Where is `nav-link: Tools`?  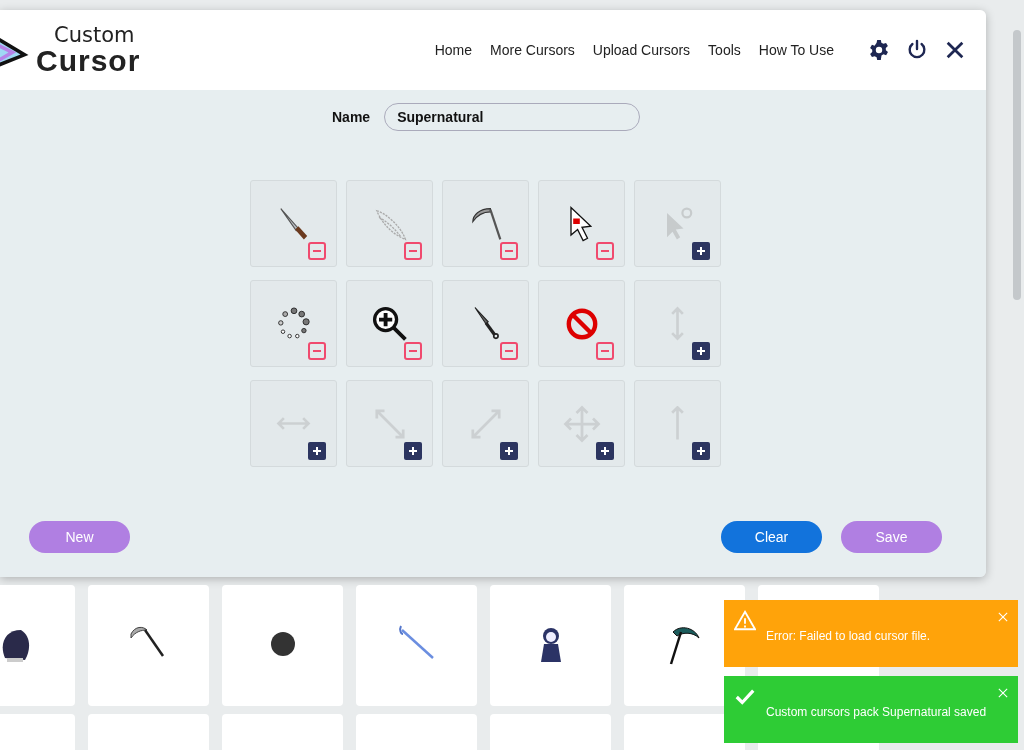
nav-link: Tools is located at coordinates (724, 50).